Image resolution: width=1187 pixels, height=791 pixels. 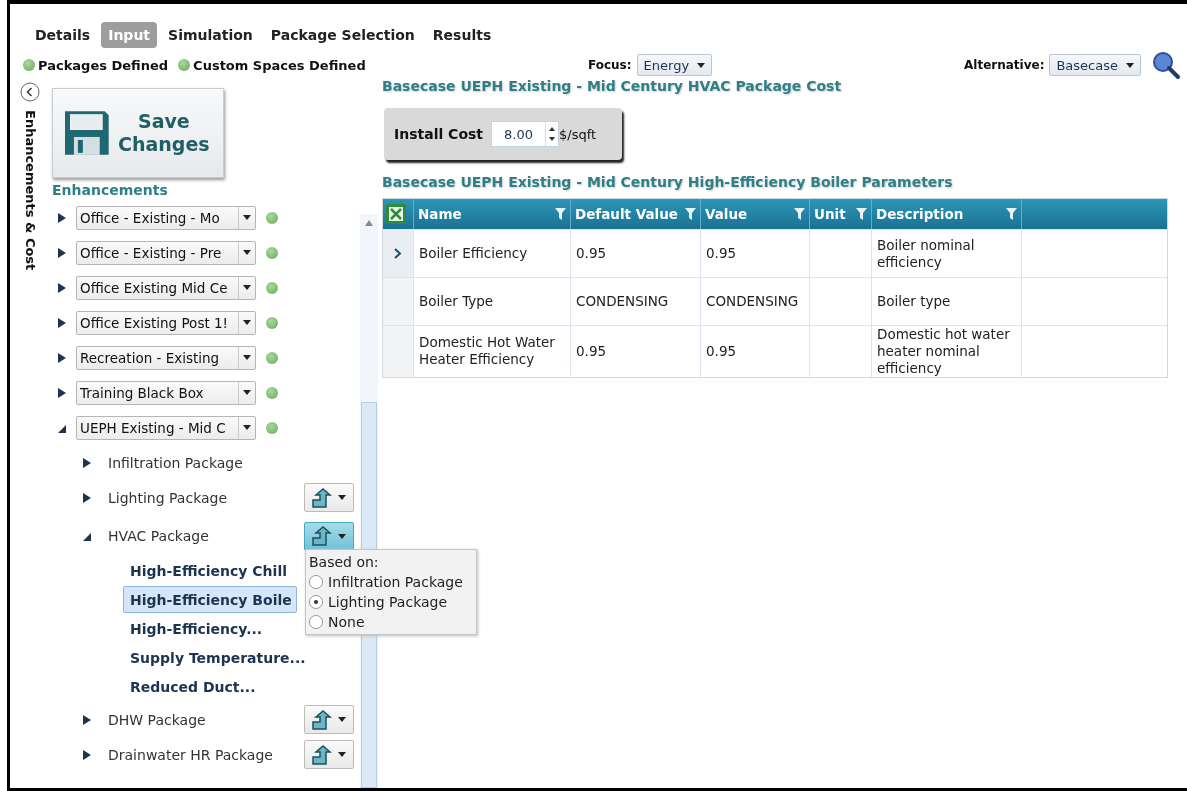 What do you see at coordinates (206, 719) in the screenshot?
I see `package-label: DHW Package` at bounding box center [206, 719].